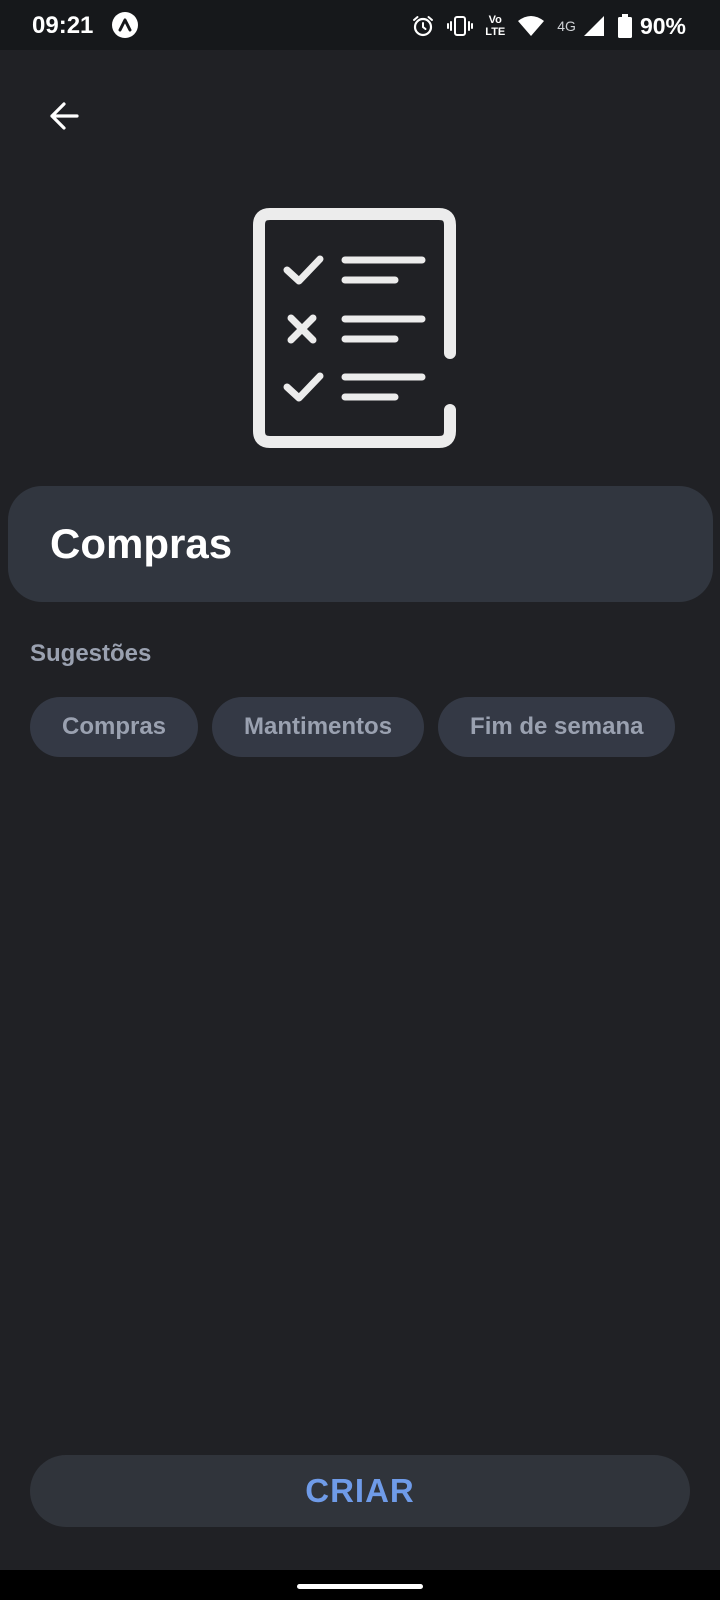 This screenshot has width=720, height=1600. I want to click on list-name-input, so click(360, 544).